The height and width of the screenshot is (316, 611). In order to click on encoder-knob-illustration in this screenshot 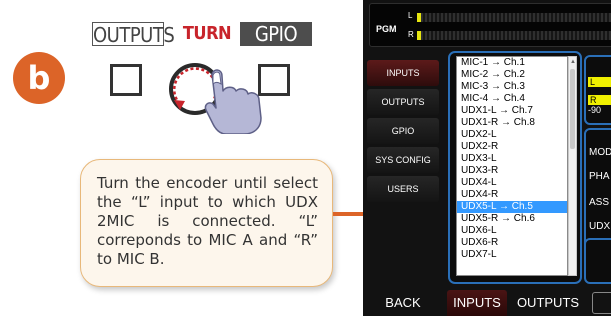, I will do `click(215, 98)`.